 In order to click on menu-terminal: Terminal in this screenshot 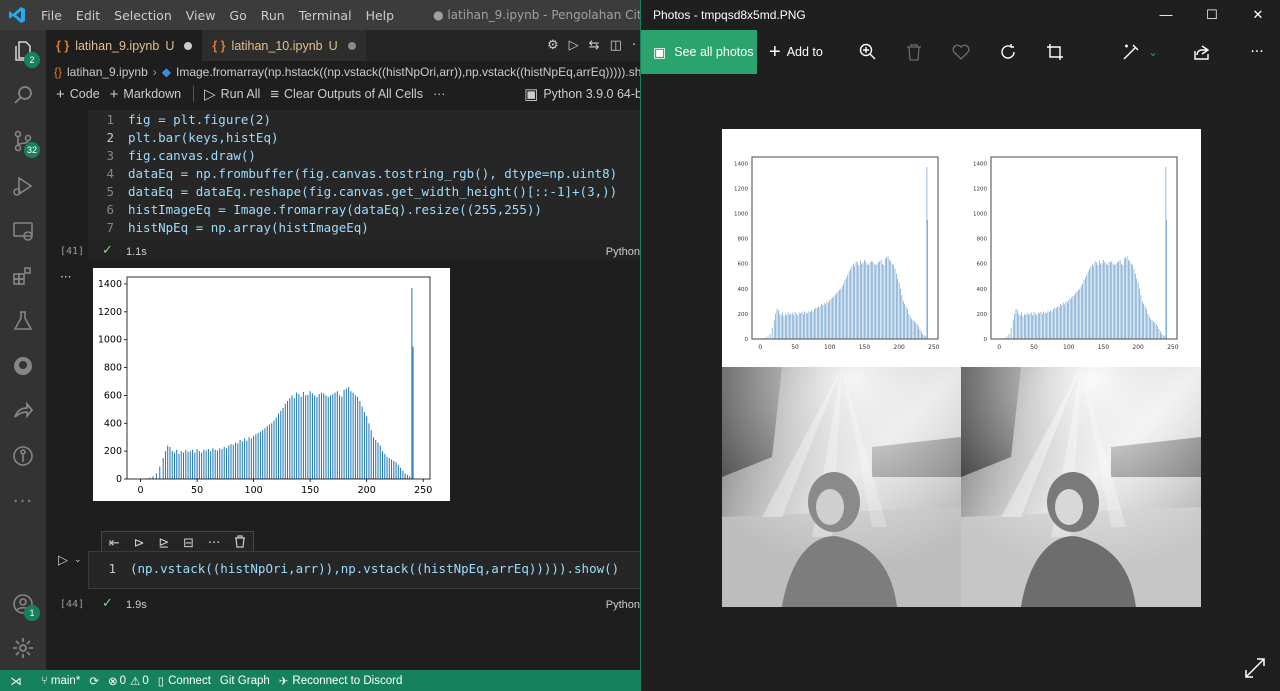, I will do `click(325, 15)`.